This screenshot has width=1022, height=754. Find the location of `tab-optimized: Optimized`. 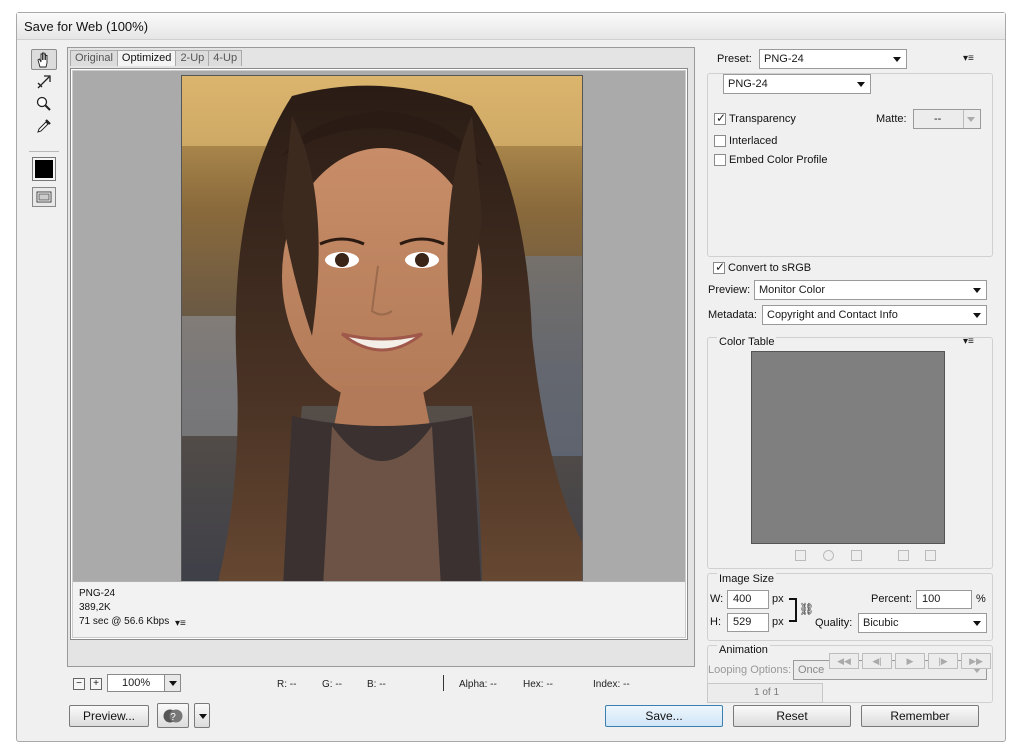

tab-optimized: Optimized is located at coordinates (146, 58).